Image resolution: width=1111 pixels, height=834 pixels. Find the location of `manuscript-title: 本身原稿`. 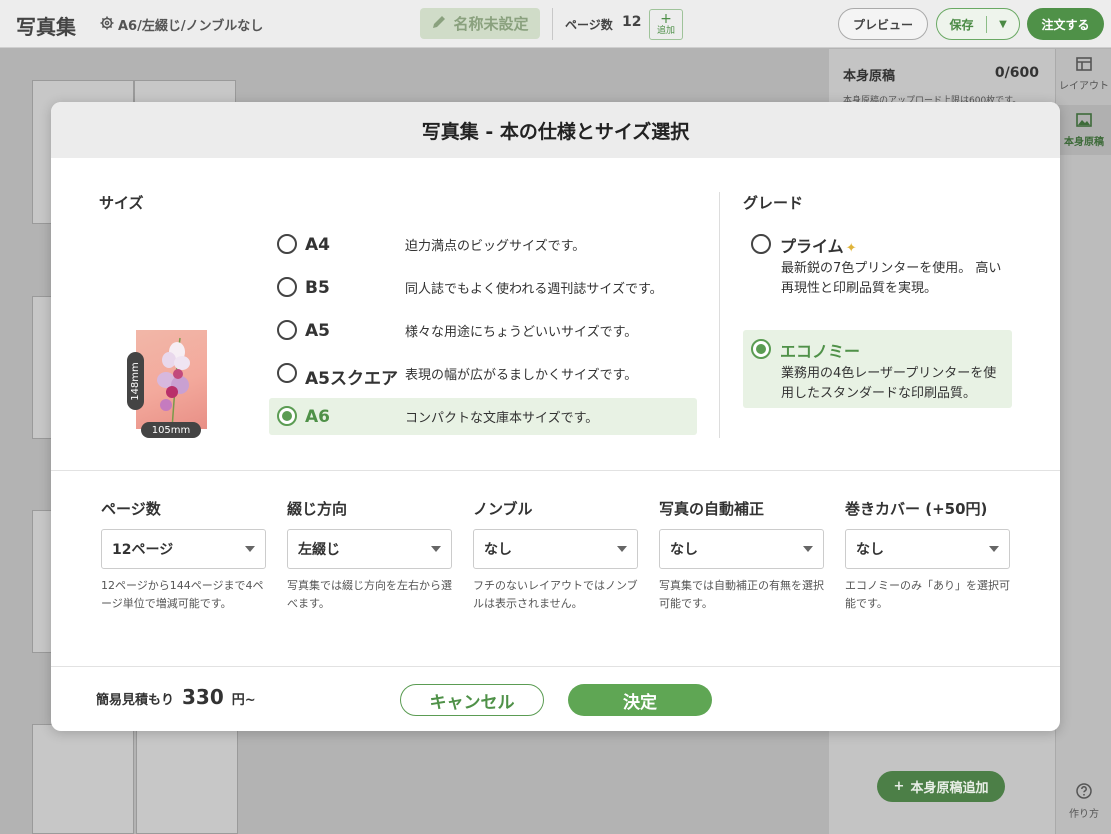

manuscript-title: 本身原稿 is located at coordinates (869, 76).